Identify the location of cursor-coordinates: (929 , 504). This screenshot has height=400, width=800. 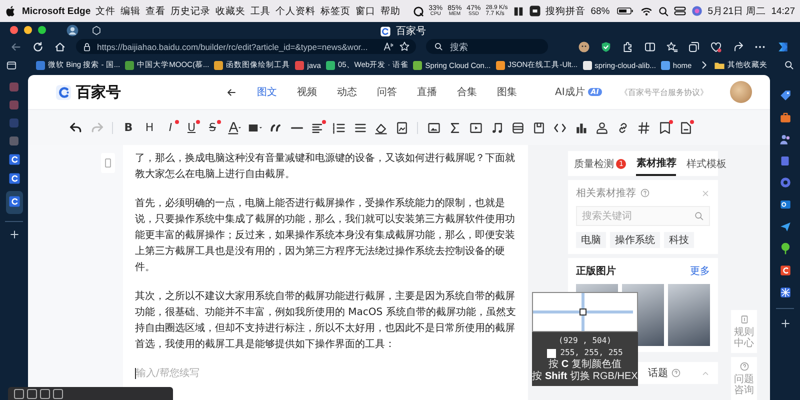
(585, 341).